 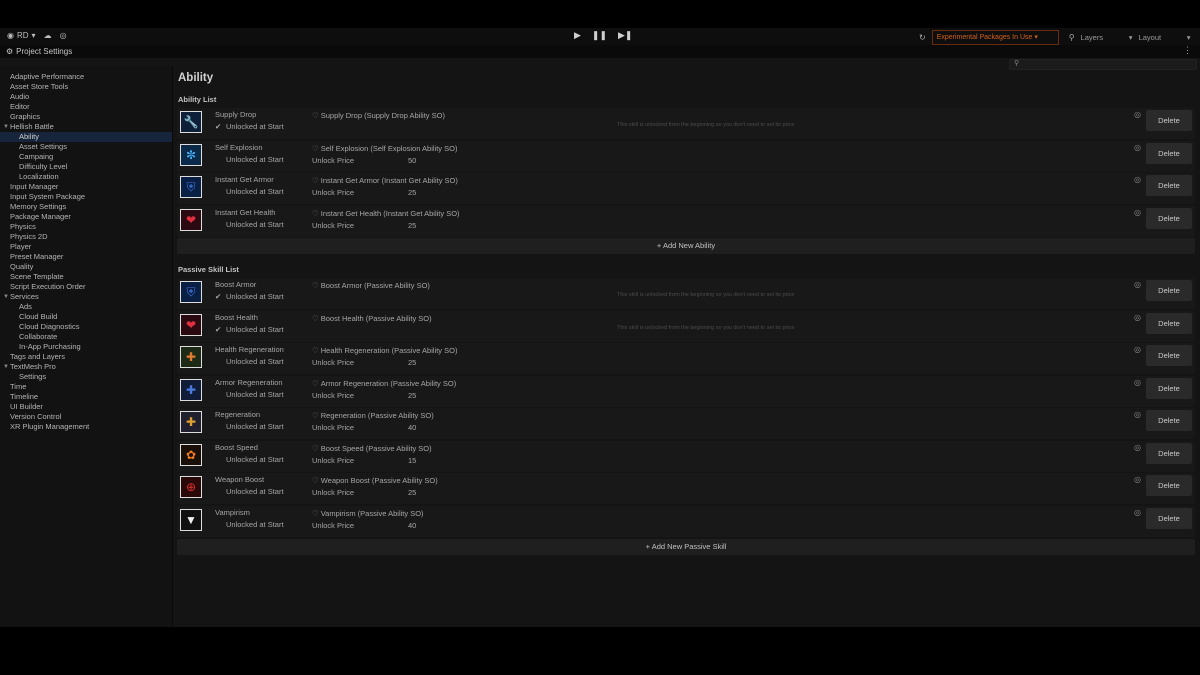 What do you see at coordinates (1072, 37) in the screenshot?
I see `search-icon: ⚲` at bounding box center [1072, 37].